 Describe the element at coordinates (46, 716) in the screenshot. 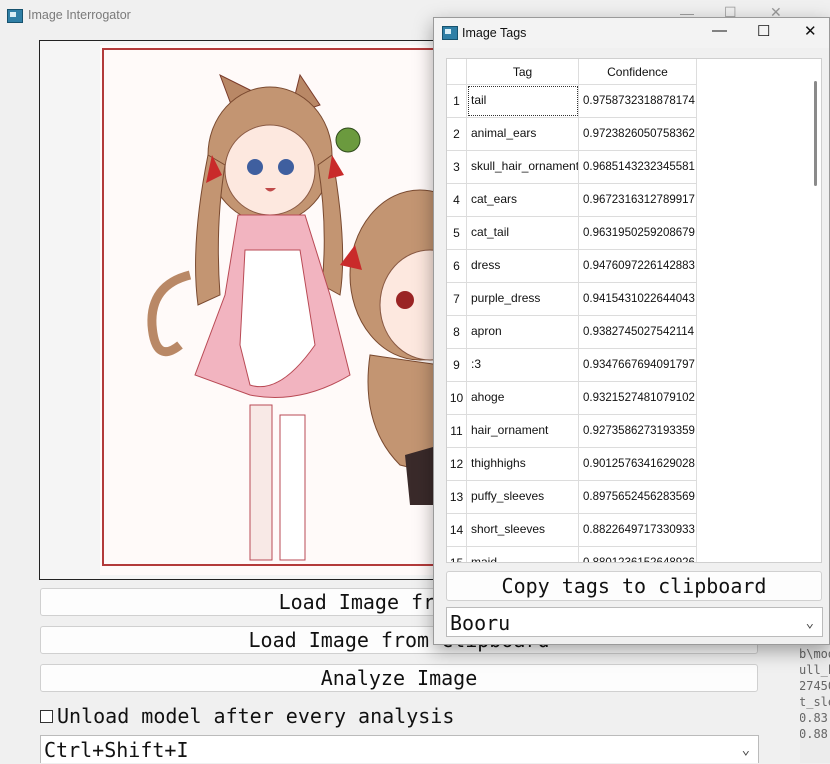

I see `unload-model-checkbox` at that location.